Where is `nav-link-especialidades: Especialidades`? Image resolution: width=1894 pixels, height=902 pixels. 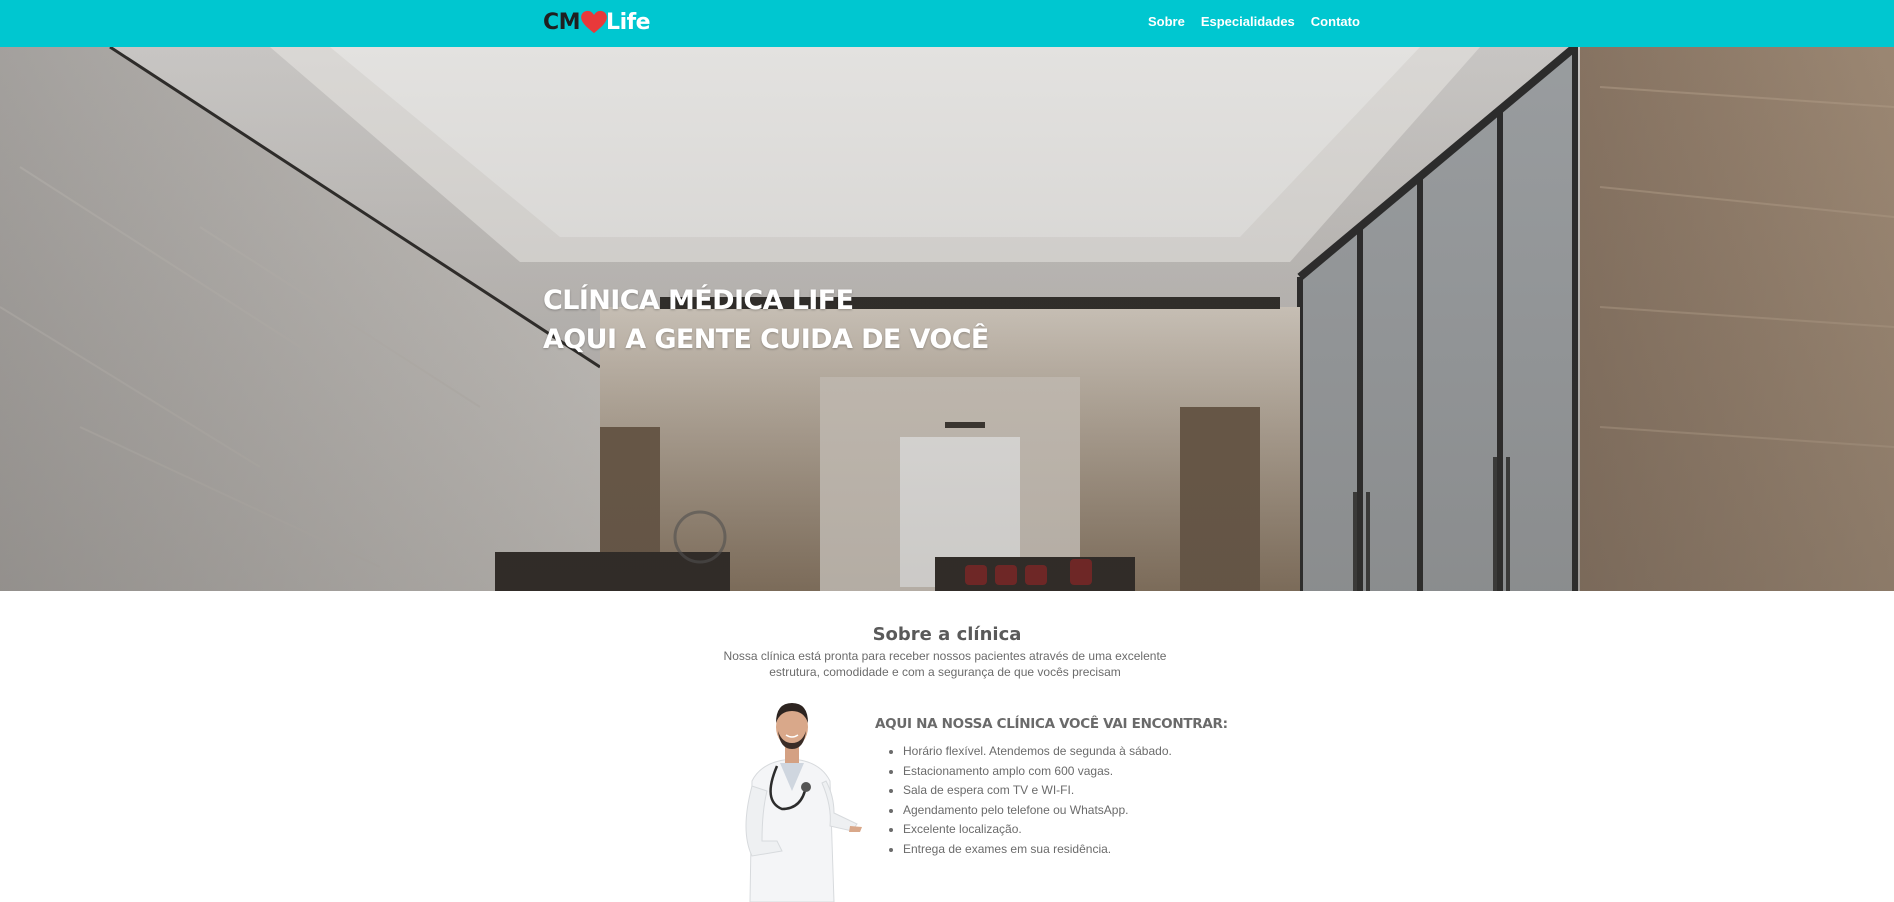
nav-link-especialidades: Especialidades is located at coordinates (1248, 21).